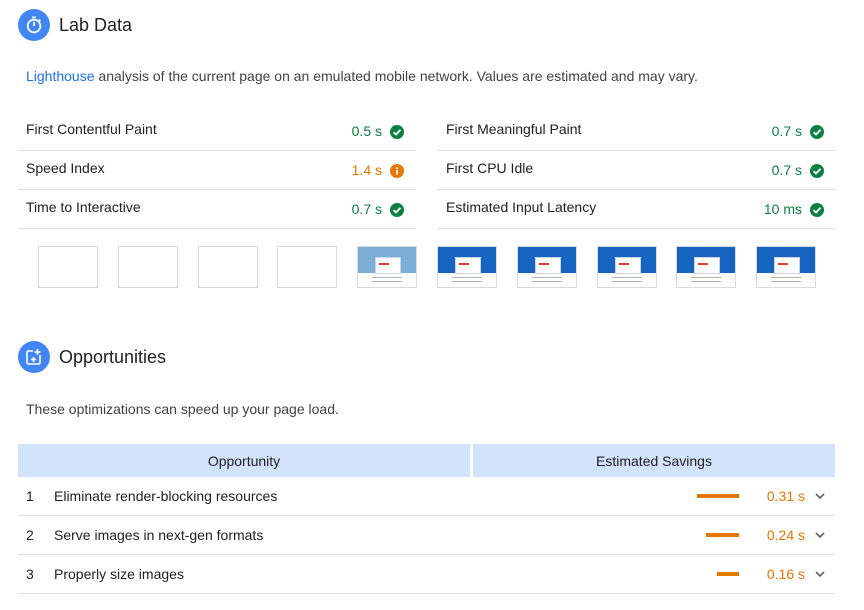 The width and height of the screenshot is (864, 610). What do you see at coordinates (490, 168) in the screenshot?
I see `metric-label: First CPU Idle` at bounding box center [490, 168].